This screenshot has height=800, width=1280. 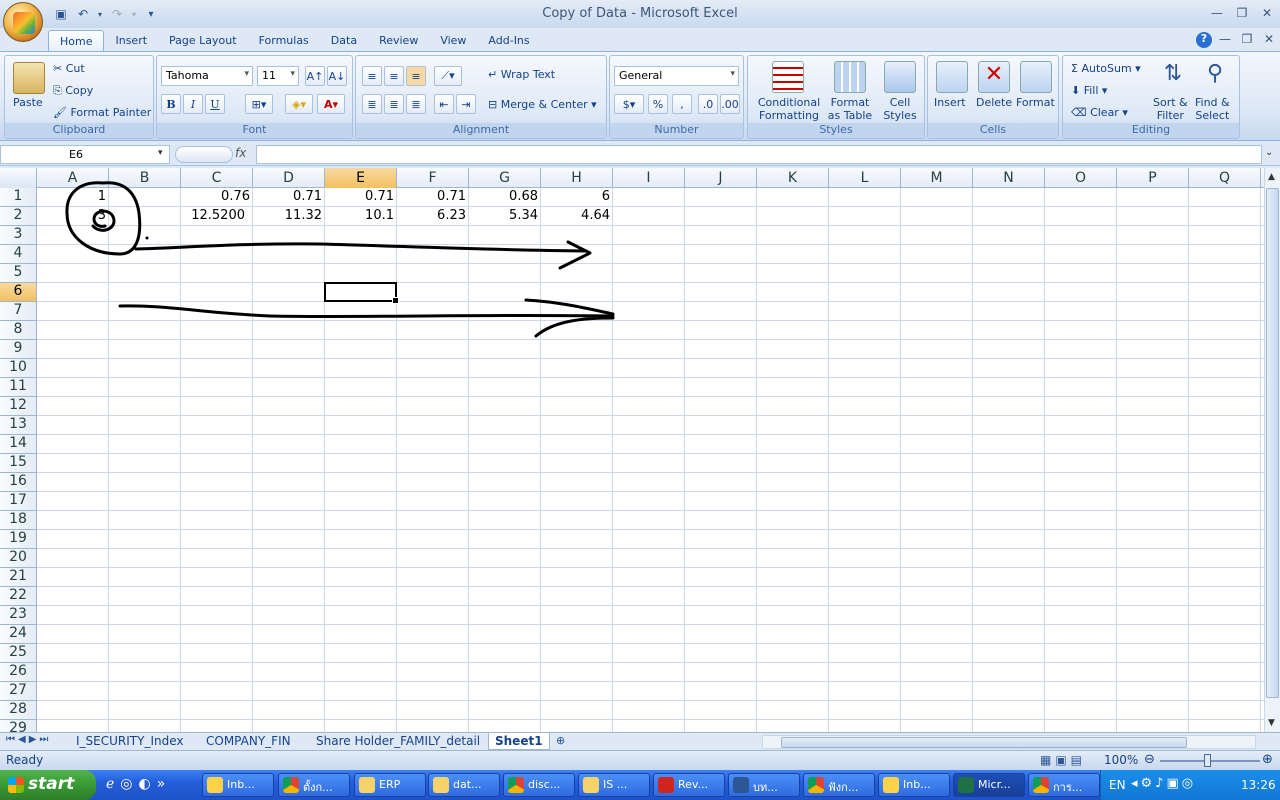 I want to click on cell-styles-button: Cell Styles, so click(x=900, y=109).